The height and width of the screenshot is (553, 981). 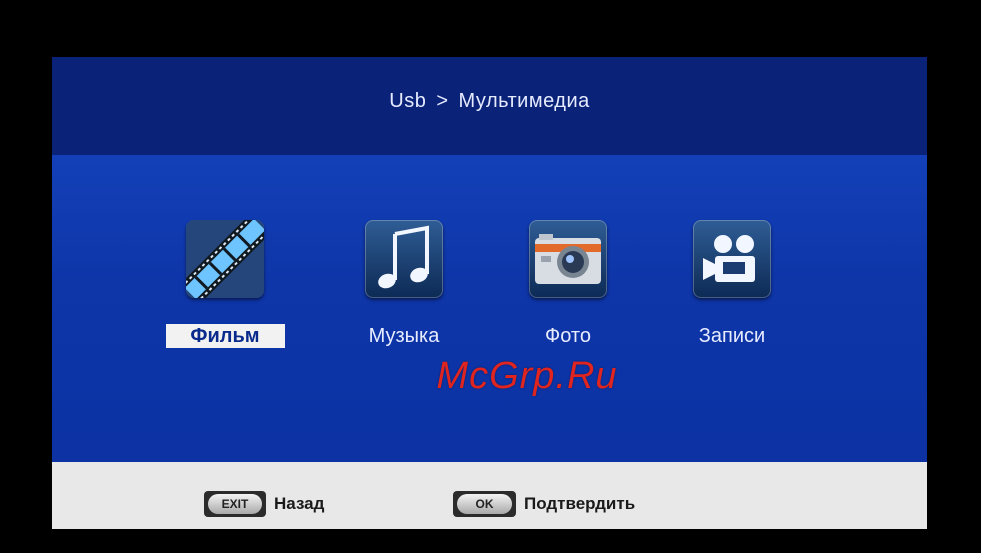 What do you see at coordinates (527, 376) in the screenshot?
I see `watermark: McGrp.Ru` at bounding box center [527, 376].